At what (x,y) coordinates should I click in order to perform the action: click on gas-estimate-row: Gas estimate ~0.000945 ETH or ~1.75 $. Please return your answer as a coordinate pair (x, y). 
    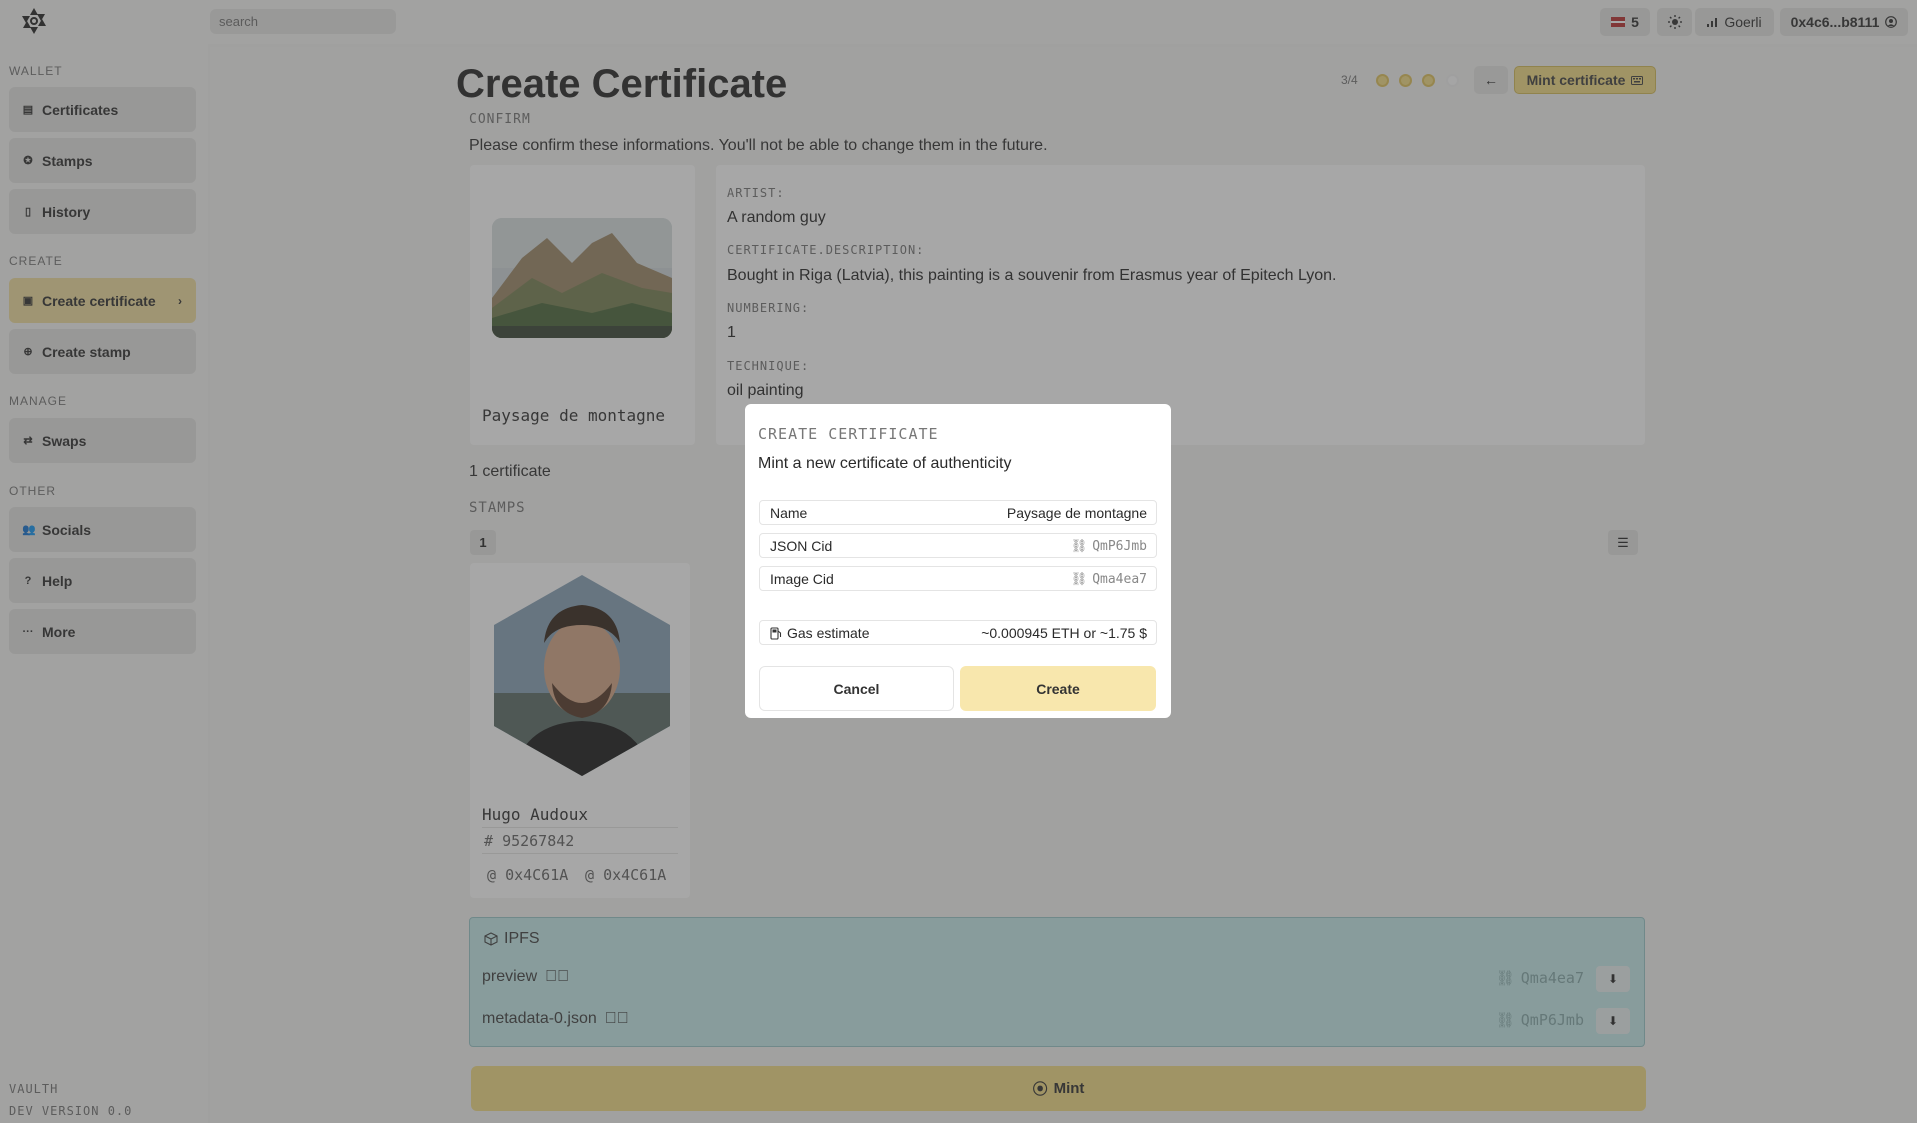
    Looking at the image, I should click on (958, 632).